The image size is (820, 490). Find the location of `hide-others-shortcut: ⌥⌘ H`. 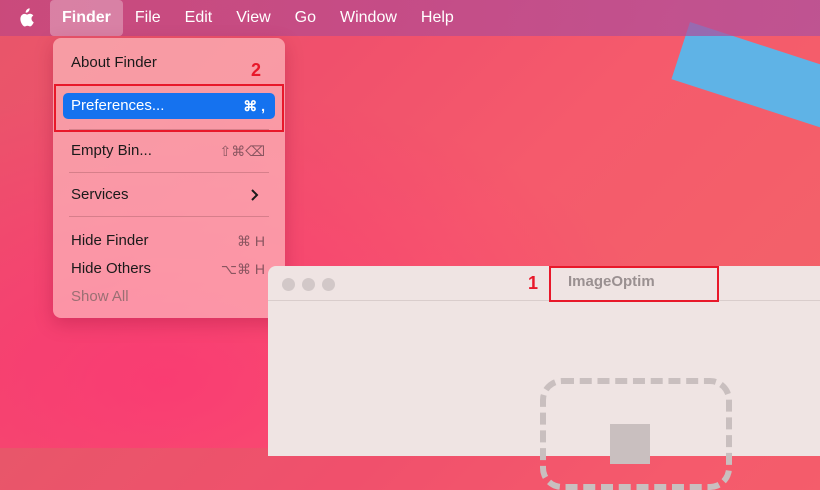

hide-others-shortcut: ⌥⌘ H is located at coordinates (242, 269).